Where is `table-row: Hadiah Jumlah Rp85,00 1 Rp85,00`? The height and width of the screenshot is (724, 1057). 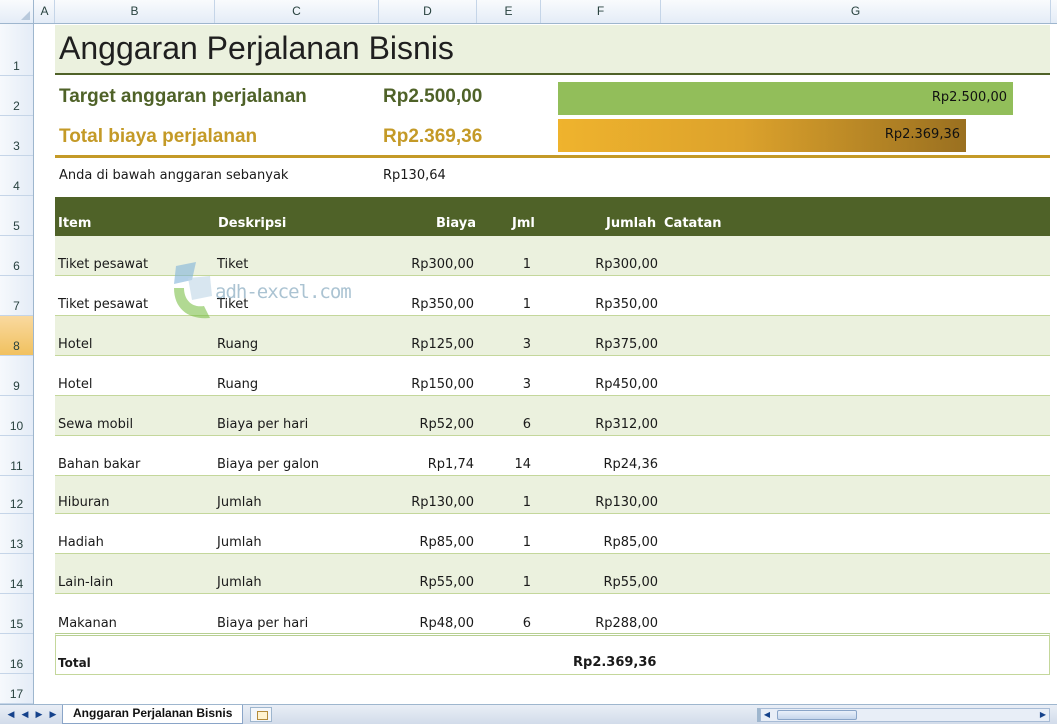 table-row: Hadiah Jumlah Rp85,00 1 Rp85,00 is located at coordinates (552, 534).